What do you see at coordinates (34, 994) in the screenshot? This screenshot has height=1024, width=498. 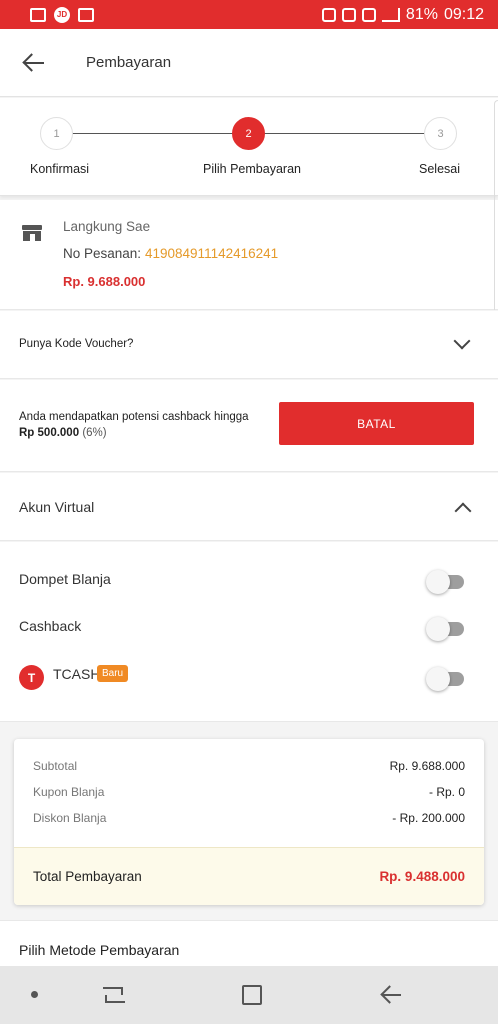 I see `nav-dot-icon` at bounding box center [34, 994].